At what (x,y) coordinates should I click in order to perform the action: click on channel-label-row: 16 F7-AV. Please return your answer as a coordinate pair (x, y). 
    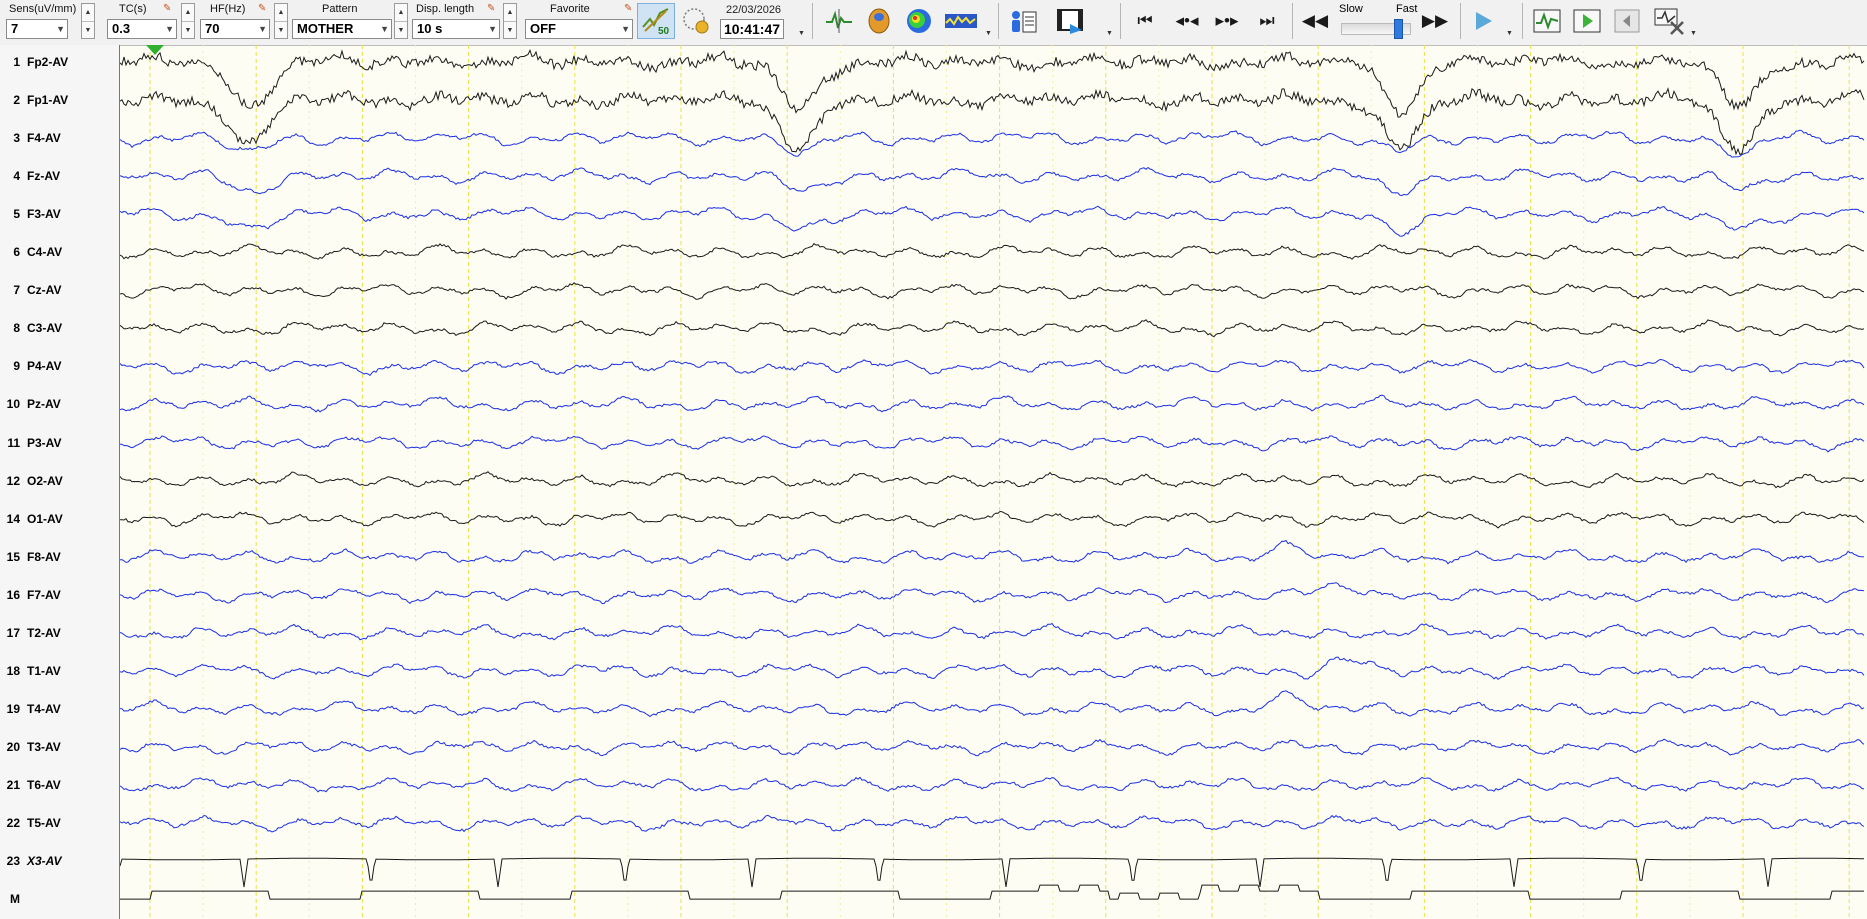
    Looking at the image, I should click on (60, 595).